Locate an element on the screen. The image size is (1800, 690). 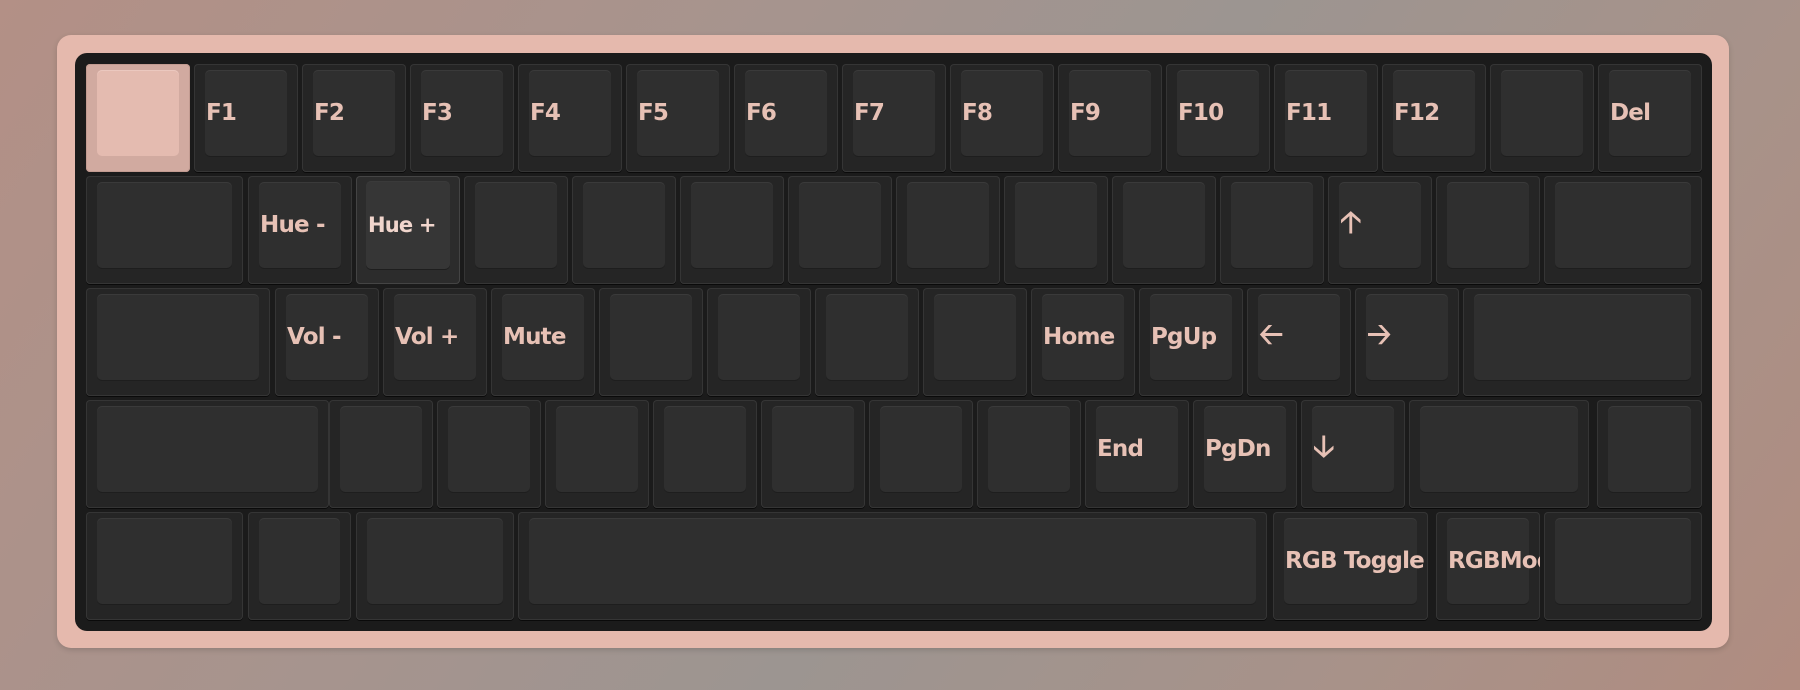
arrow-up-icon: 🡡 is located at coordinates (1351, 222).